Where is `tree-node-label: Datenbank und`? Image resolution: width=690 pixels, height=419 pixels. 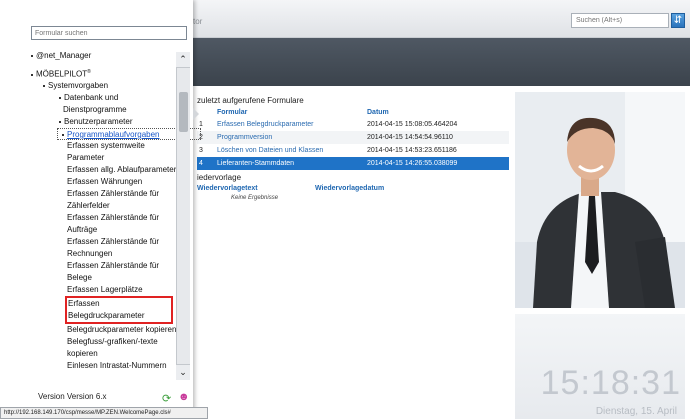 tree-node-label: Datenbank und is located at coordinates (91, 97).